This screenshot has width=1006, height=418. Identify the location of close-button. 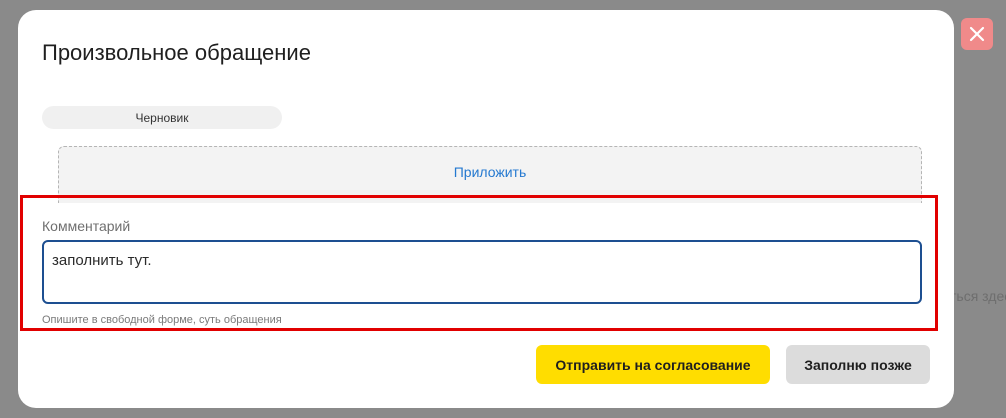
(977, 34).